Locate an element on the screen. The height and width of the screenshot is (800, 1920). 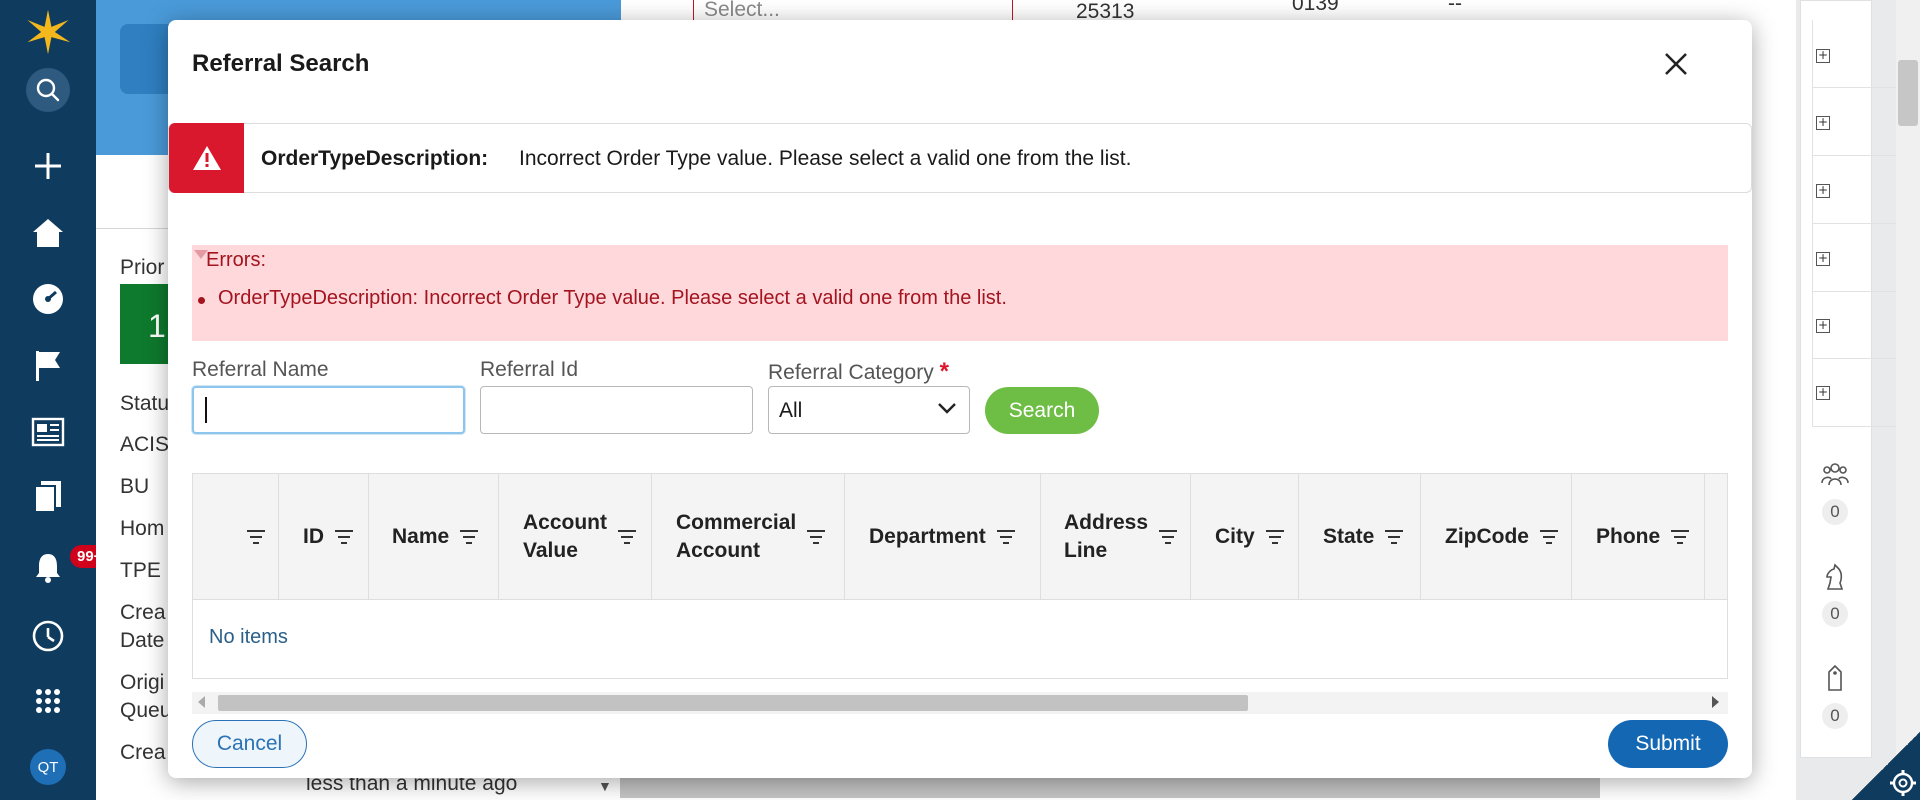
column-label: Commercial Account is located at coordinates (736, 536).